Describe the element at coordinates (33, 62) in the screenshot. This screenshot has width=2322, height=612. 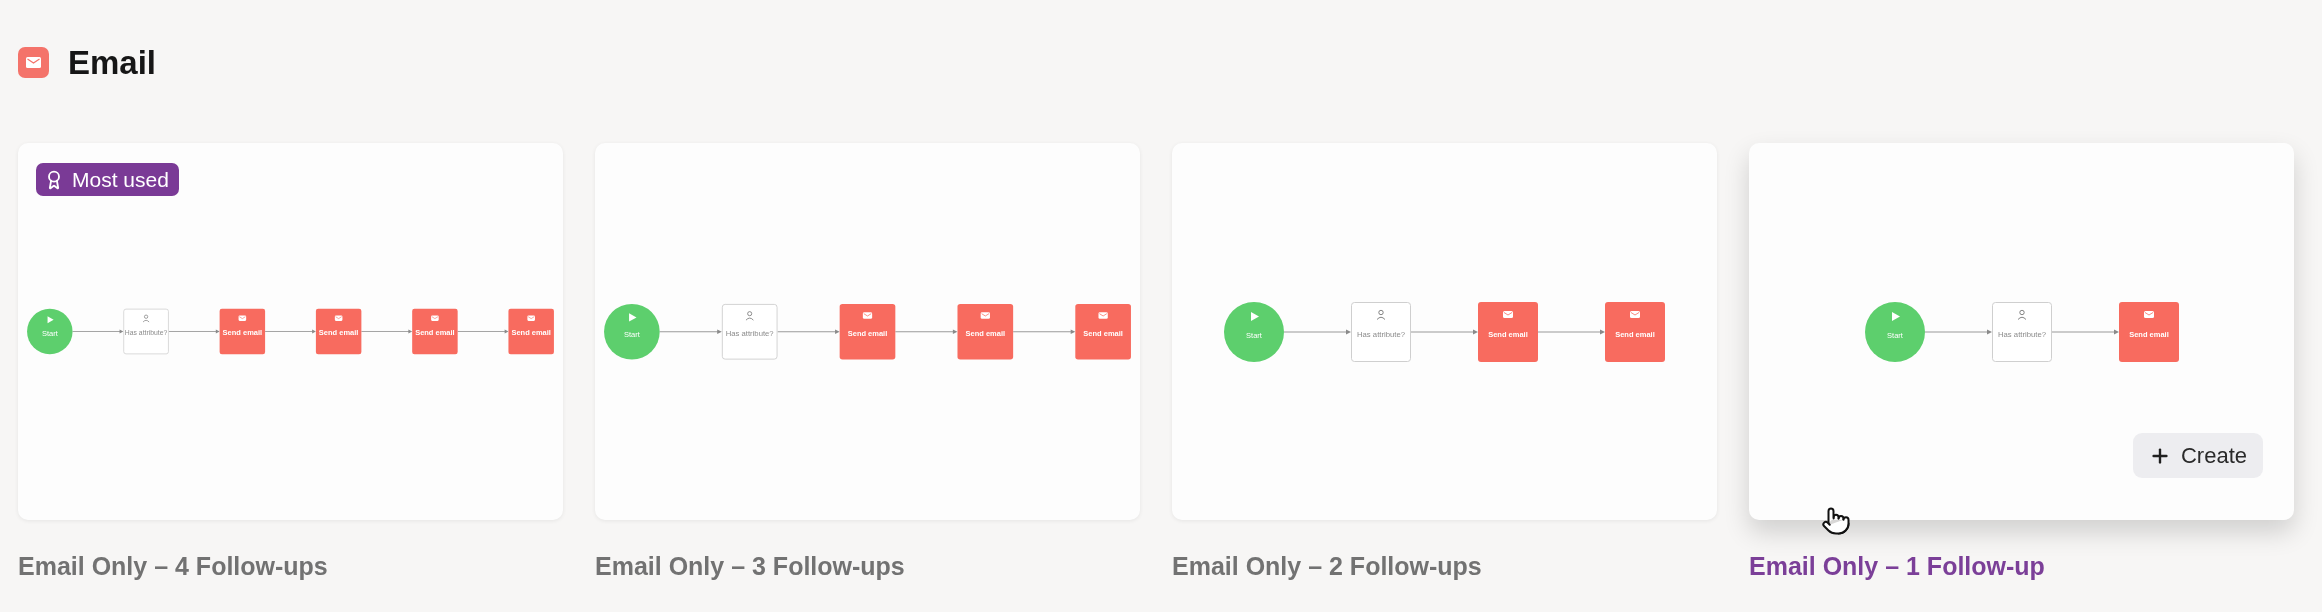
I see `email-icon` at that location.